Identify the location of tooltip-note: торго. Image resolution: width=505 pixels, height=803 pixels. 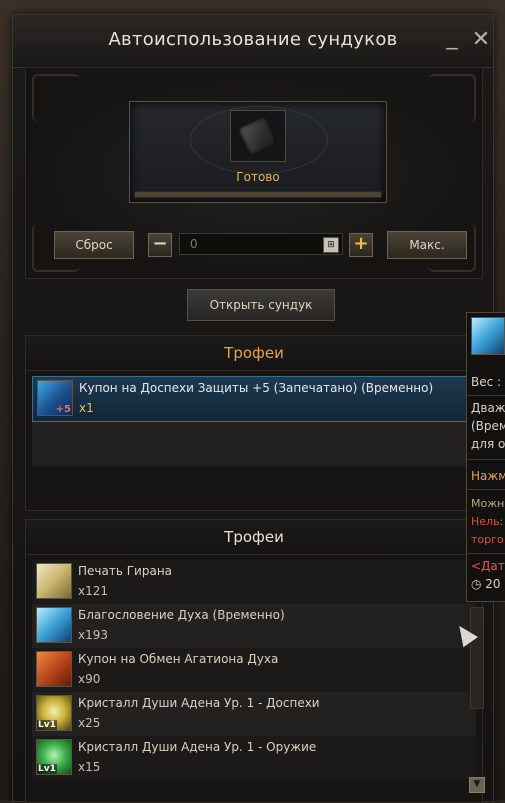
(487, 539).